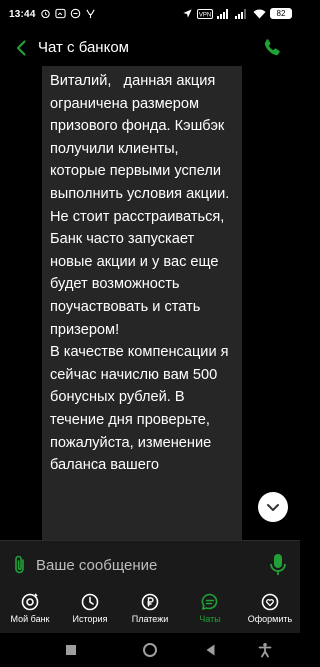 Image resolution: width=320 pixels, height=667 pixels. What do you see at coordinates (20, 565) in the screenshot?
I see `paperclip-icon` at bounding box center [20, 565].